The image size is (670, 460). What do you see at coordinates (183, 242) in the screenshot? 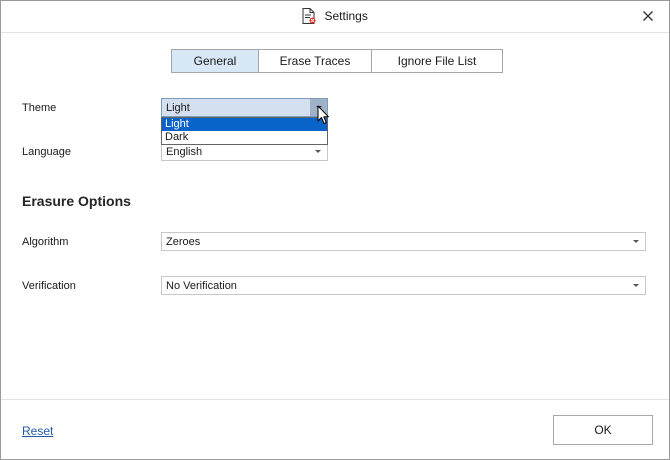
I see `algorithm-value: Zeroes` at bounding box center [183, 242].